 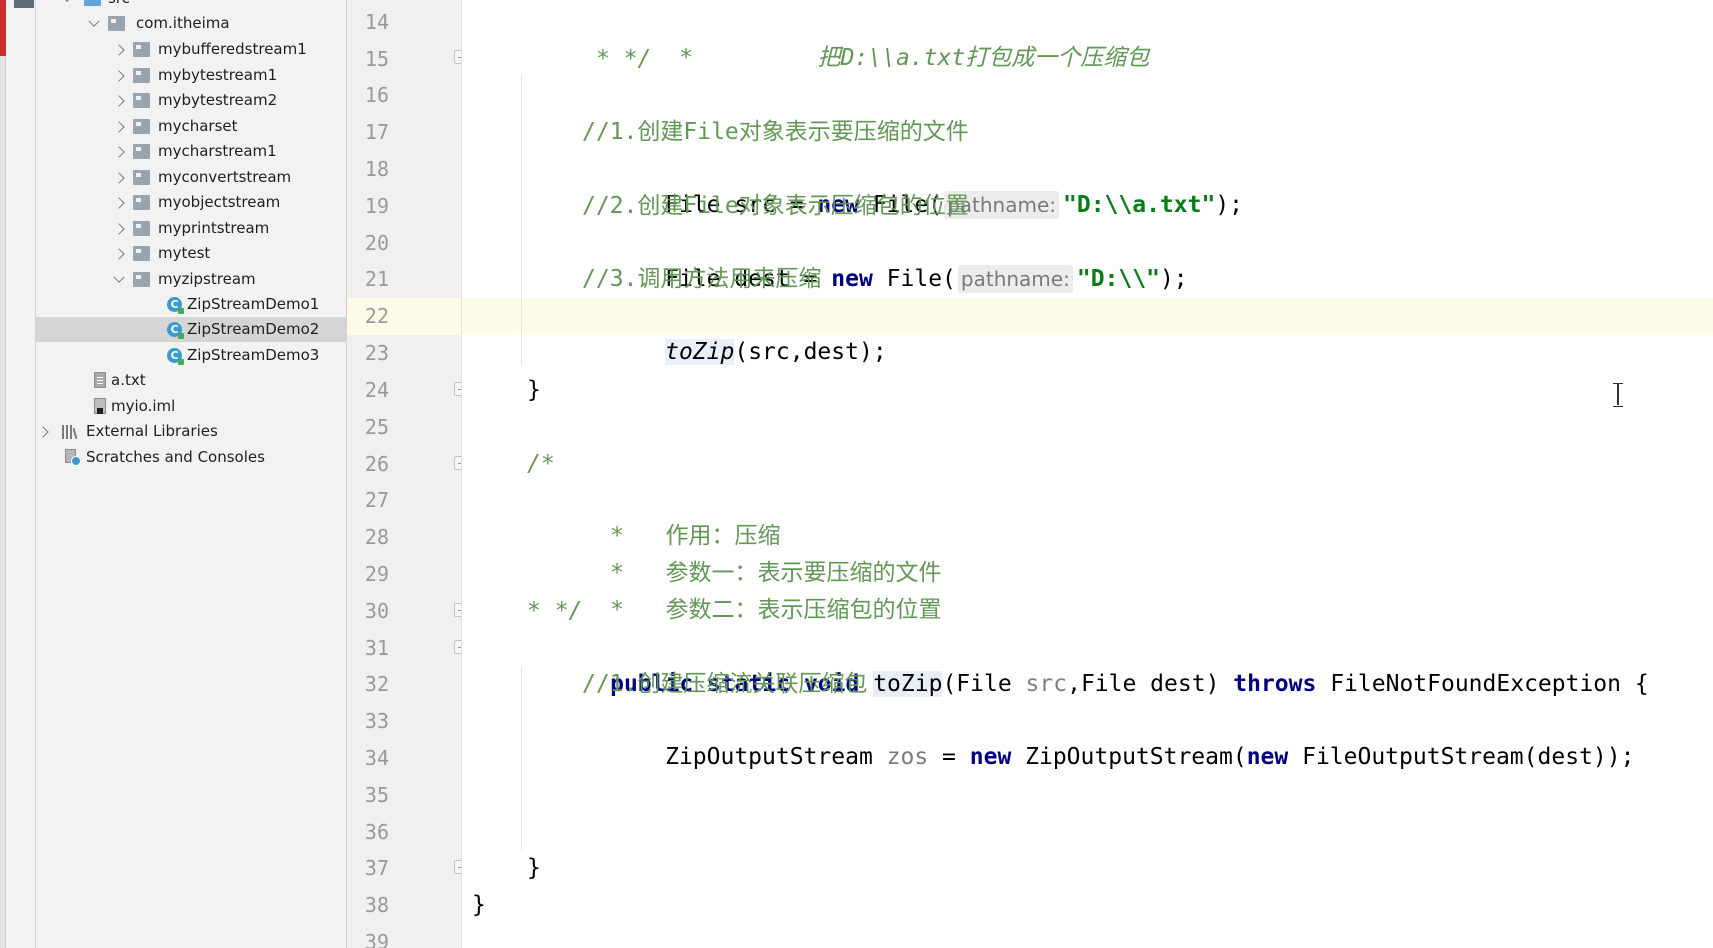 I want to click on method-name-token: toZip, so click(x=908, y=684).